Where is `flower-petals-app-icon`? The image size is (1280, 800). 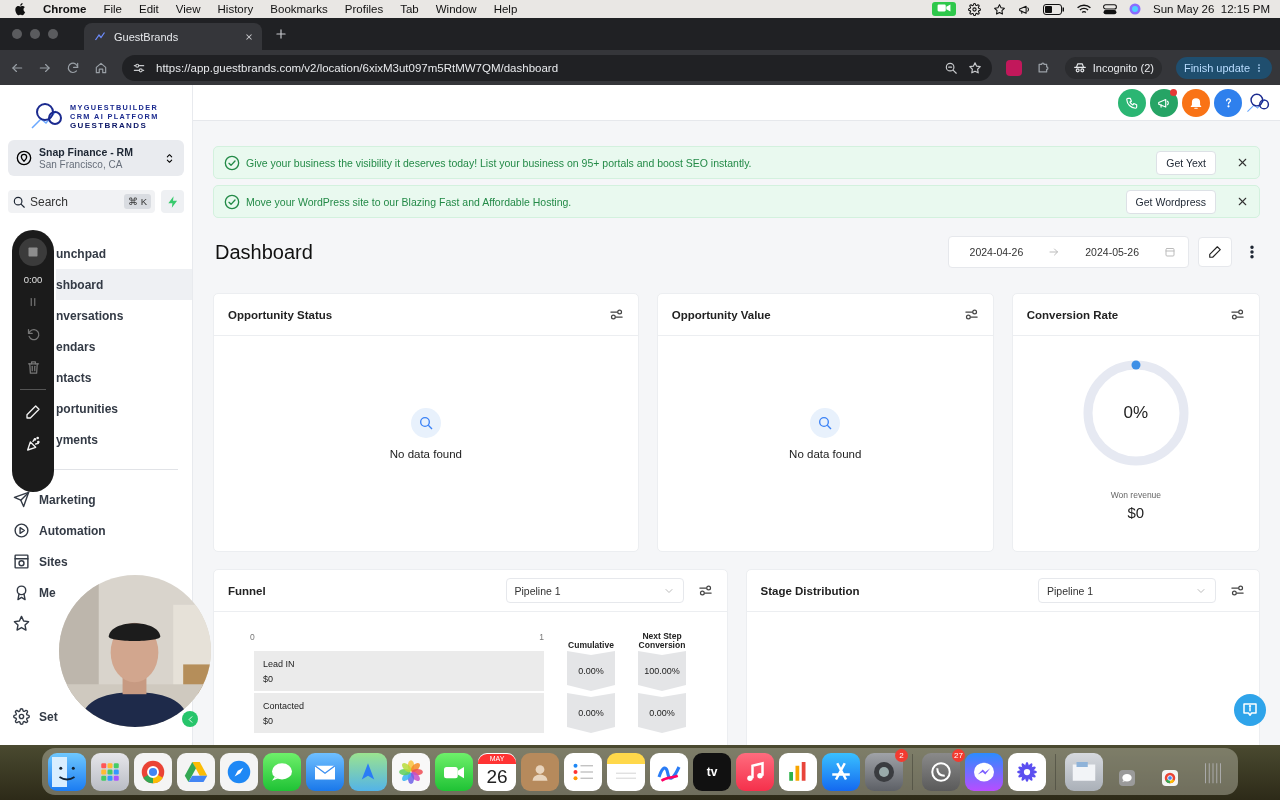 flower-petals-app-icon is located at coordinates (411, 771).